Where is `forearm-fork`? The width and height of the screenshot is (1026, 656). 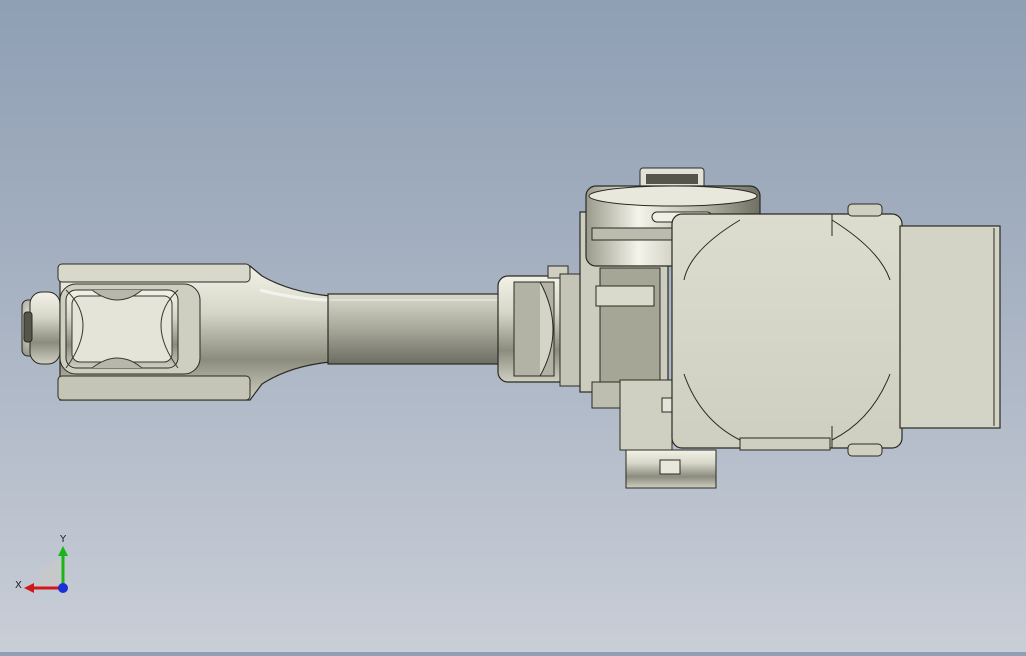
forearm-fork is located at coordinates (194, 332).